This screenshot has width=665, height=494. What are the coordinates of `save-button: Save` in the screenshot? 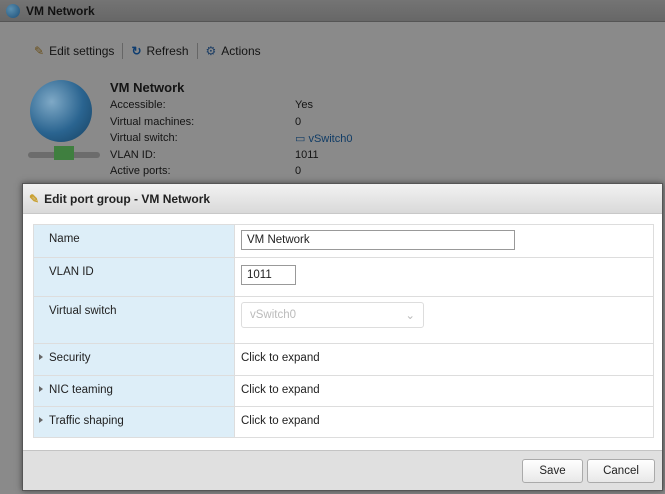 It's located at (552, 471).